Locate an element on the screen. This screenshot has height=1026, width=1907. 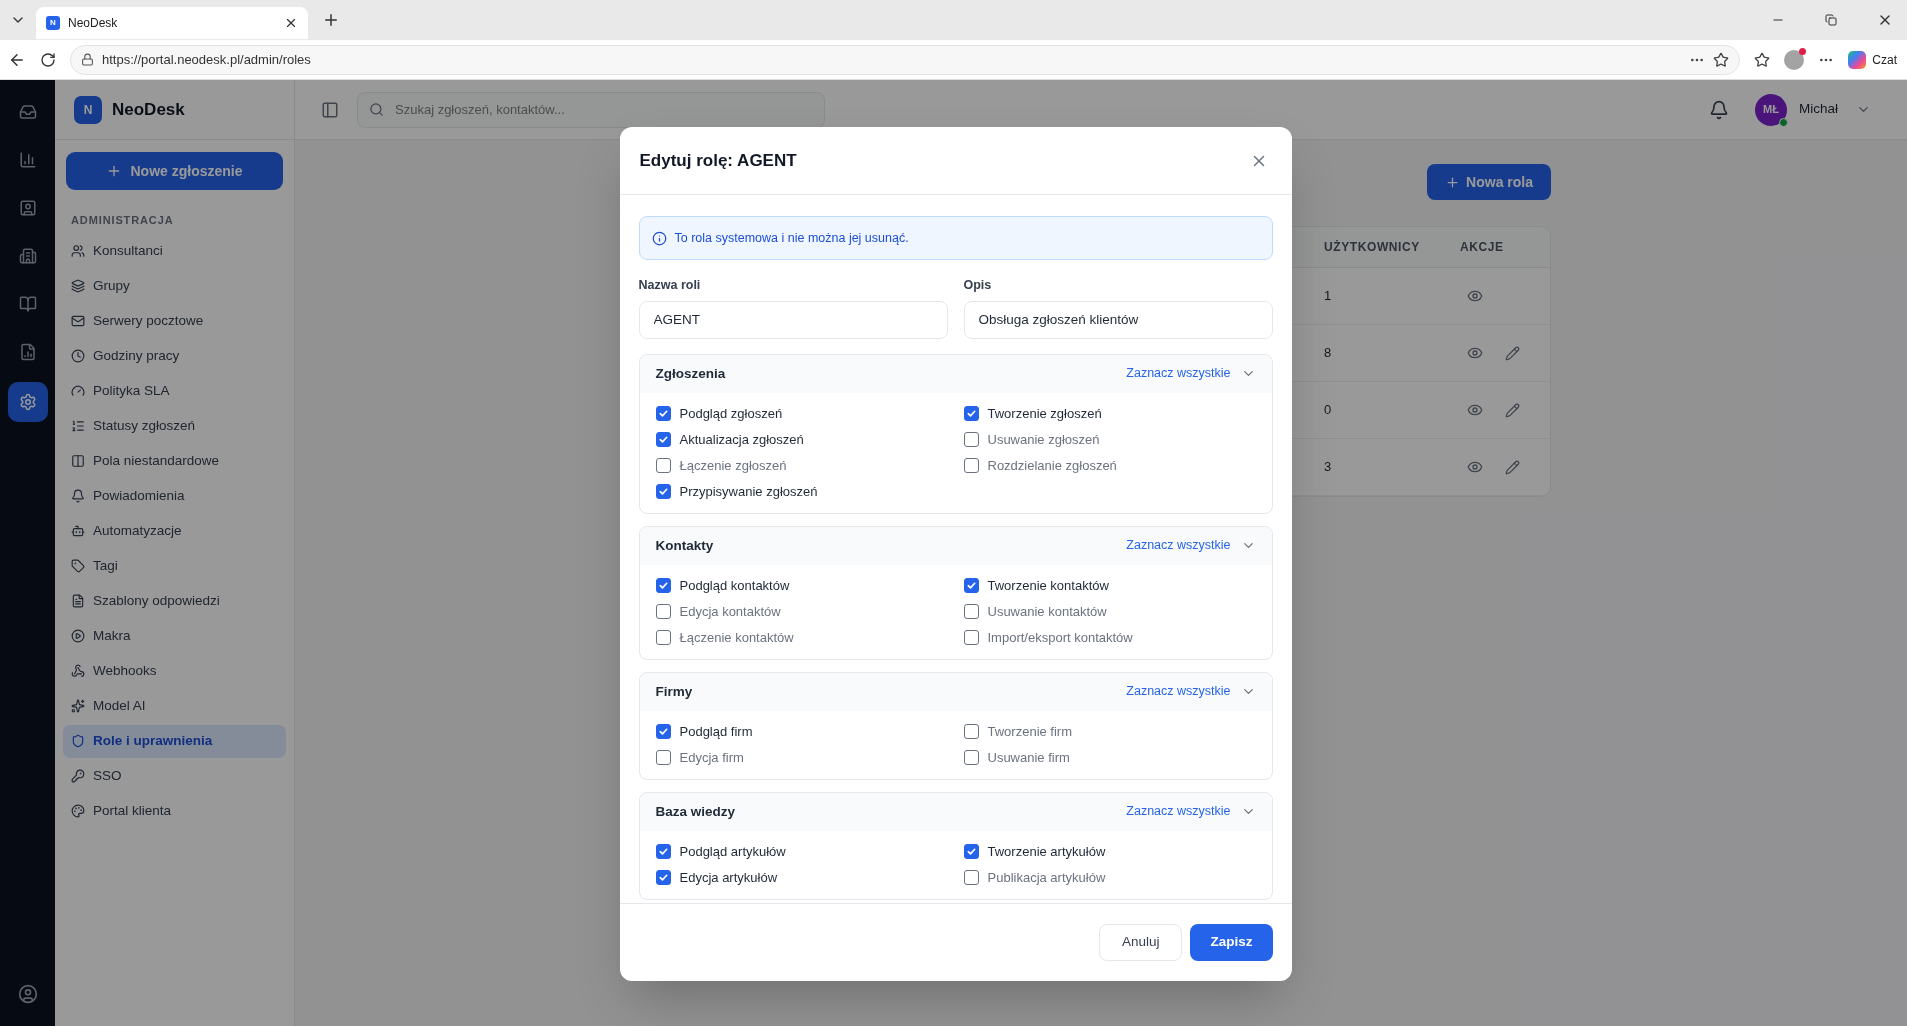
nav-item: Konsultanci is located at coordinates (174, 251).